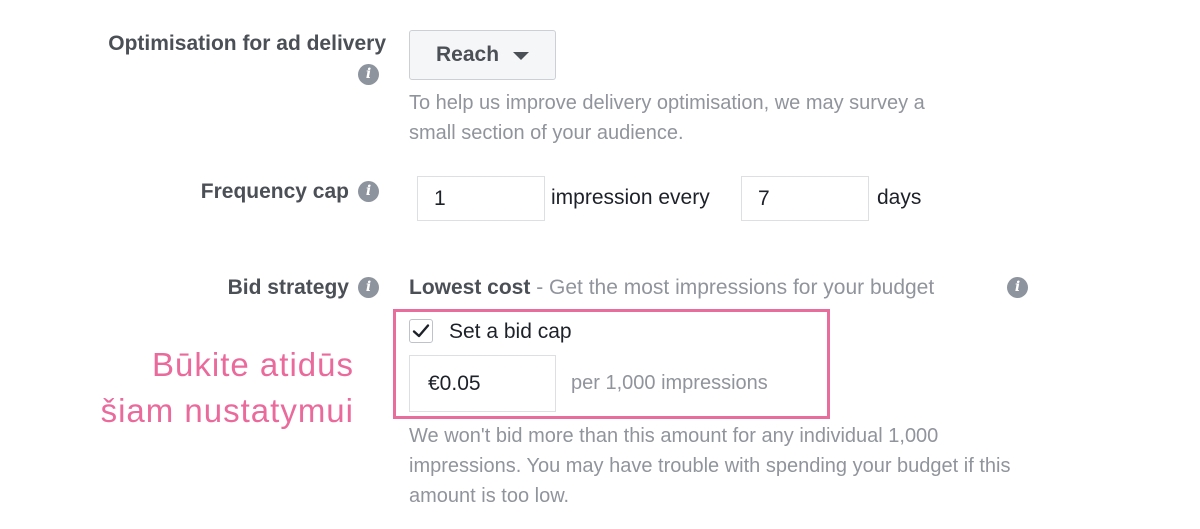 The image size is (1200, 529). What do you see at coordinates (454, 383) in the screenshot?
I see `bid-cap-value: €0.05` at bounding box center [454, 383].